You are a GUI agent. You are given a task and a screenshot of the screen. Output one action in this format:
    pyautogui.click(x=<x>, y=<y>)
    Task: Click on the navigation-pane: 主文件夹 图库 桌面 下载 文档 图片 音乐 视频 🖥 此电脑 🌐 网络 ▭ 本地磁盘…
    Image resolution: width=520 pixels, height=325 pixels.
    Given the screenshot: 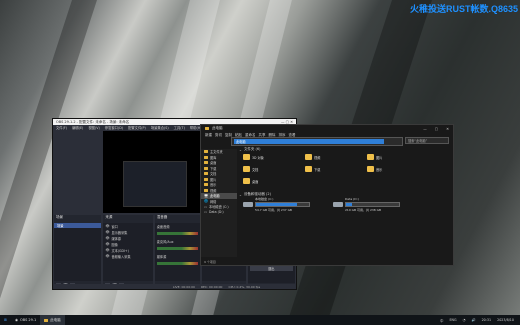 What is the action you would take?
    pyautogui.click(x=219, y=203)
    